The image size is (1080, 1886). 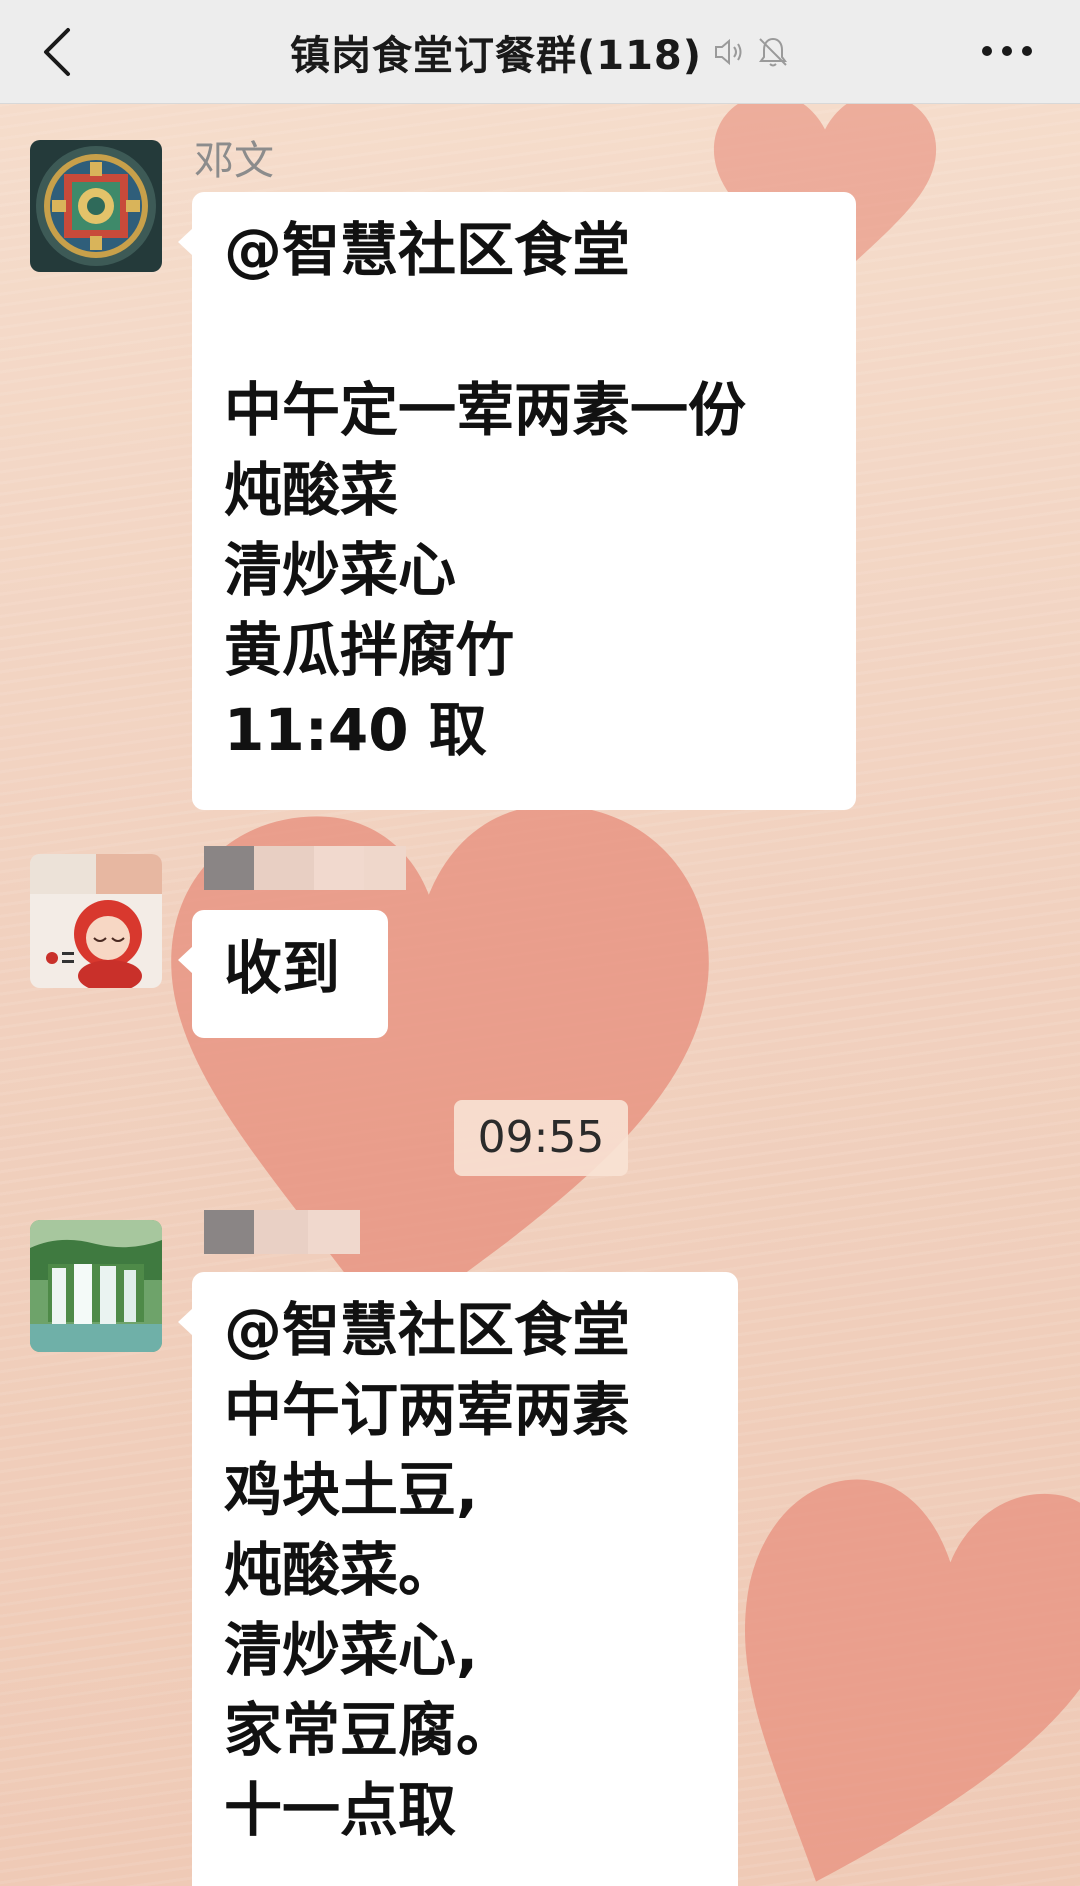 What do you see at coordinates (351, 1650) in the screenshot?
I see `message-line: 清炒菜心,` at bounding box center [351, 1650].